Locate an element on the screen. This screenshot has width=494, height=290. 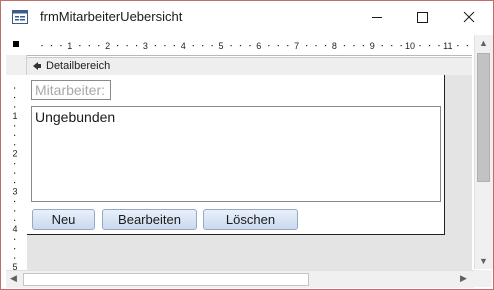
close-button is located at coordinates (469, 17).